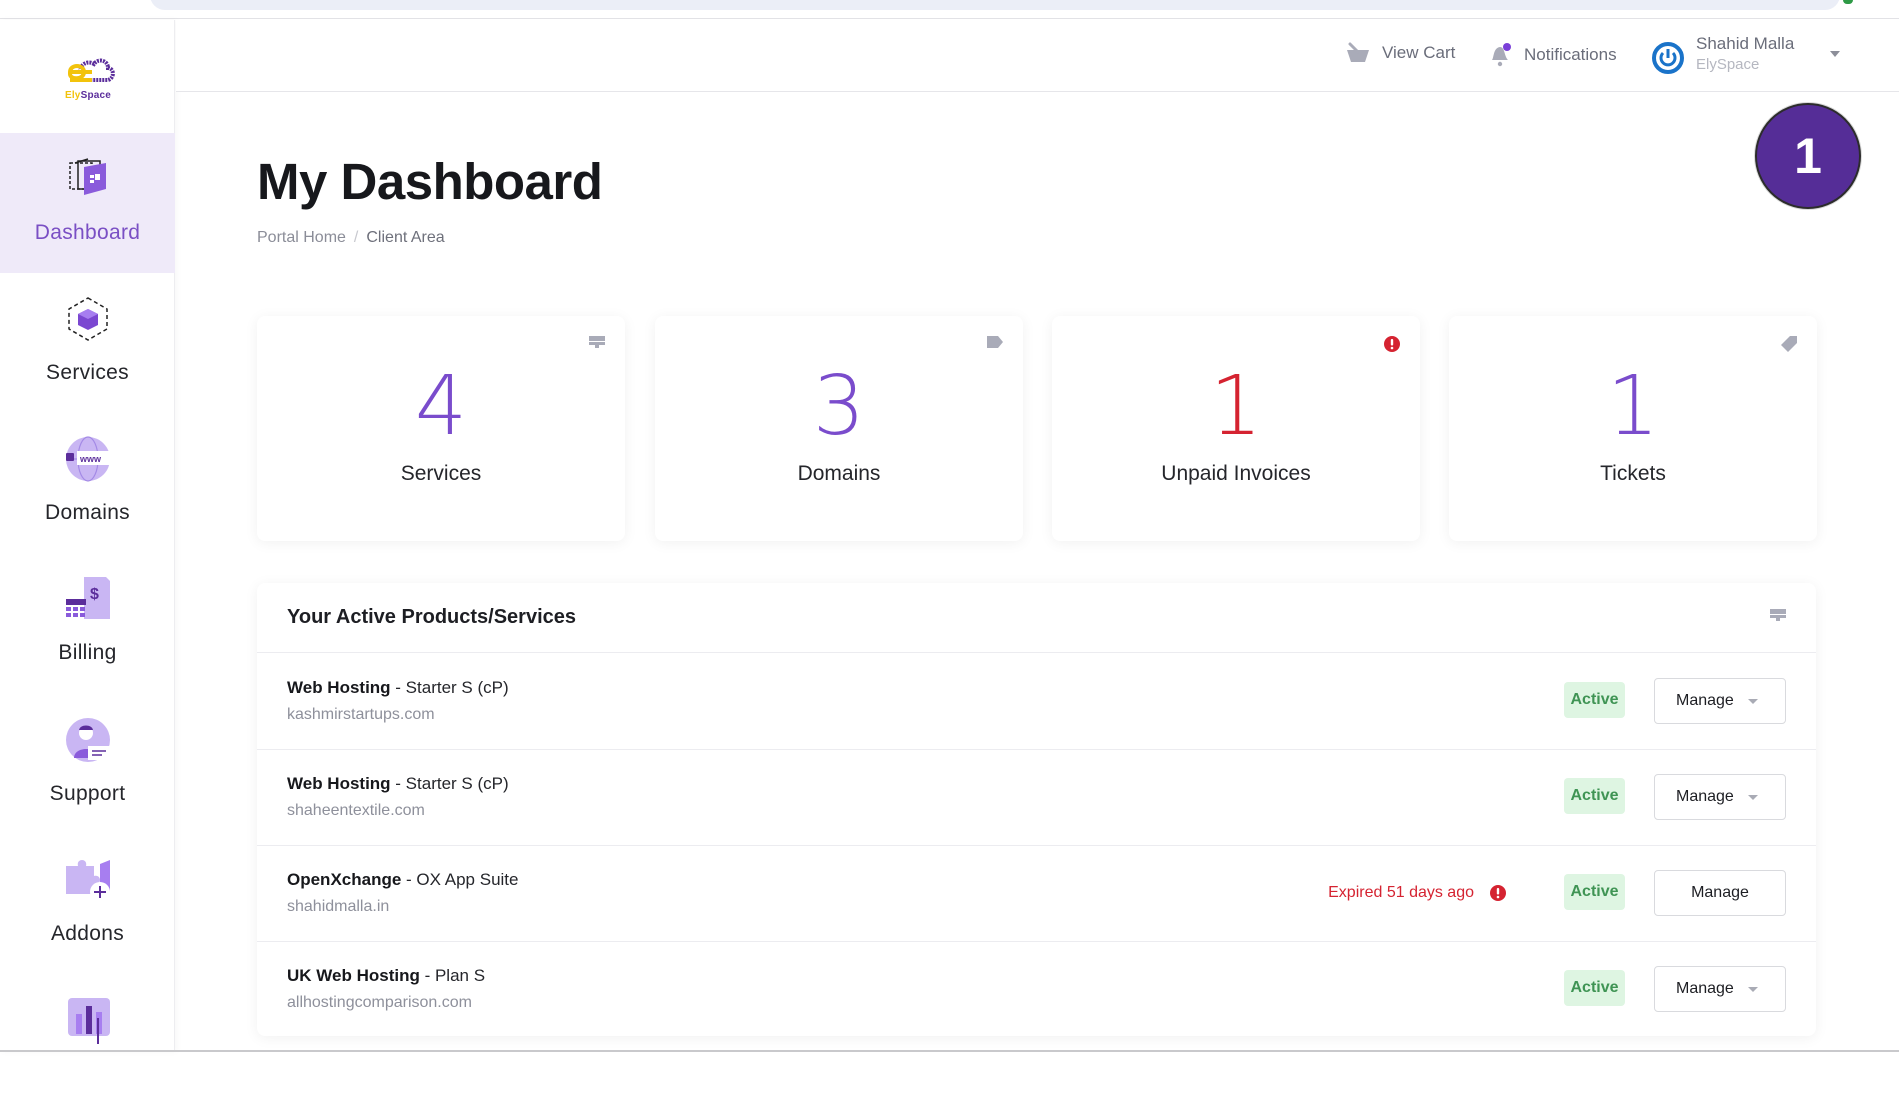 The width and height of the screenshot is (1899, 1114). Describe the element at coordinates (356, 810) in the screenshot. I see `product-domain: shaheentextile.com` at that location.